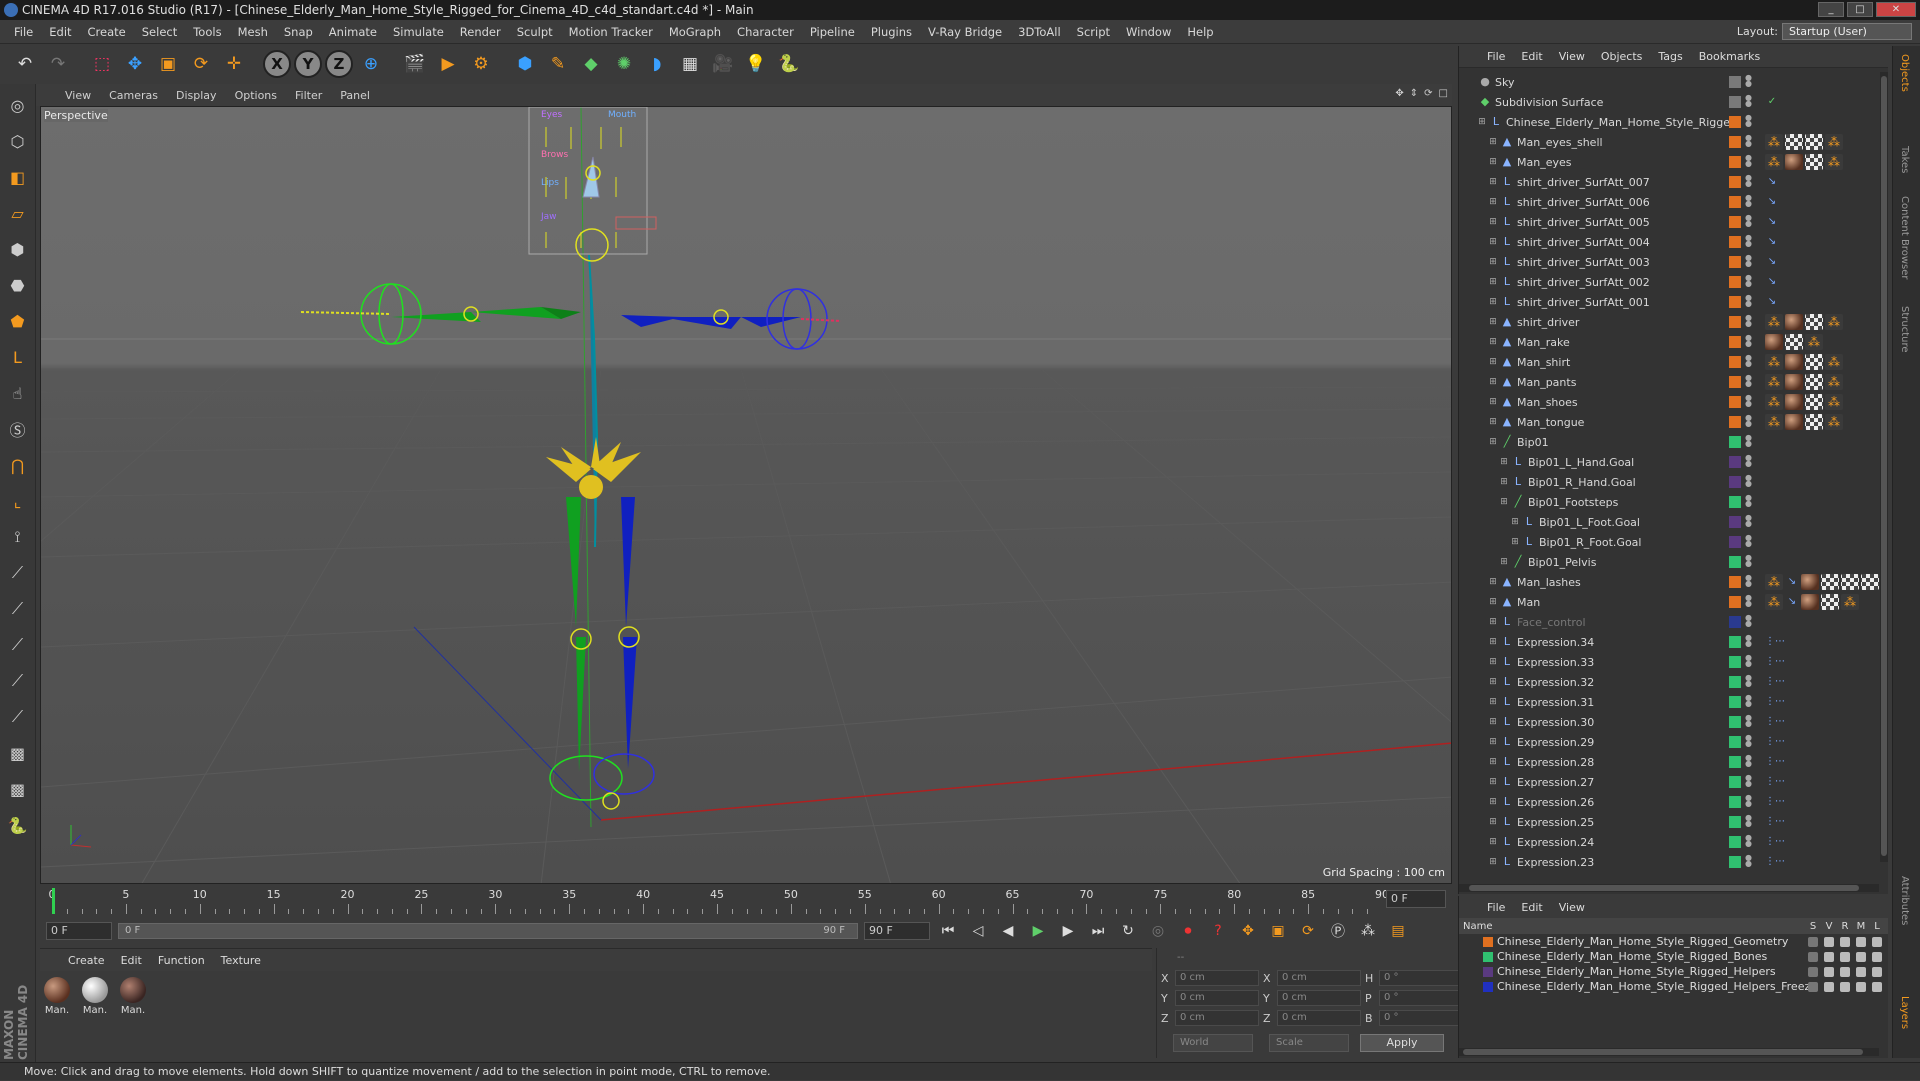 This screenshot has height=1081, width=1920. Describe the element at coordinates (1671, 362) in the screenshot. I see `object-row: ⊞ ▲ Man_shirt ● ● ⁂ ⁂` at that location.